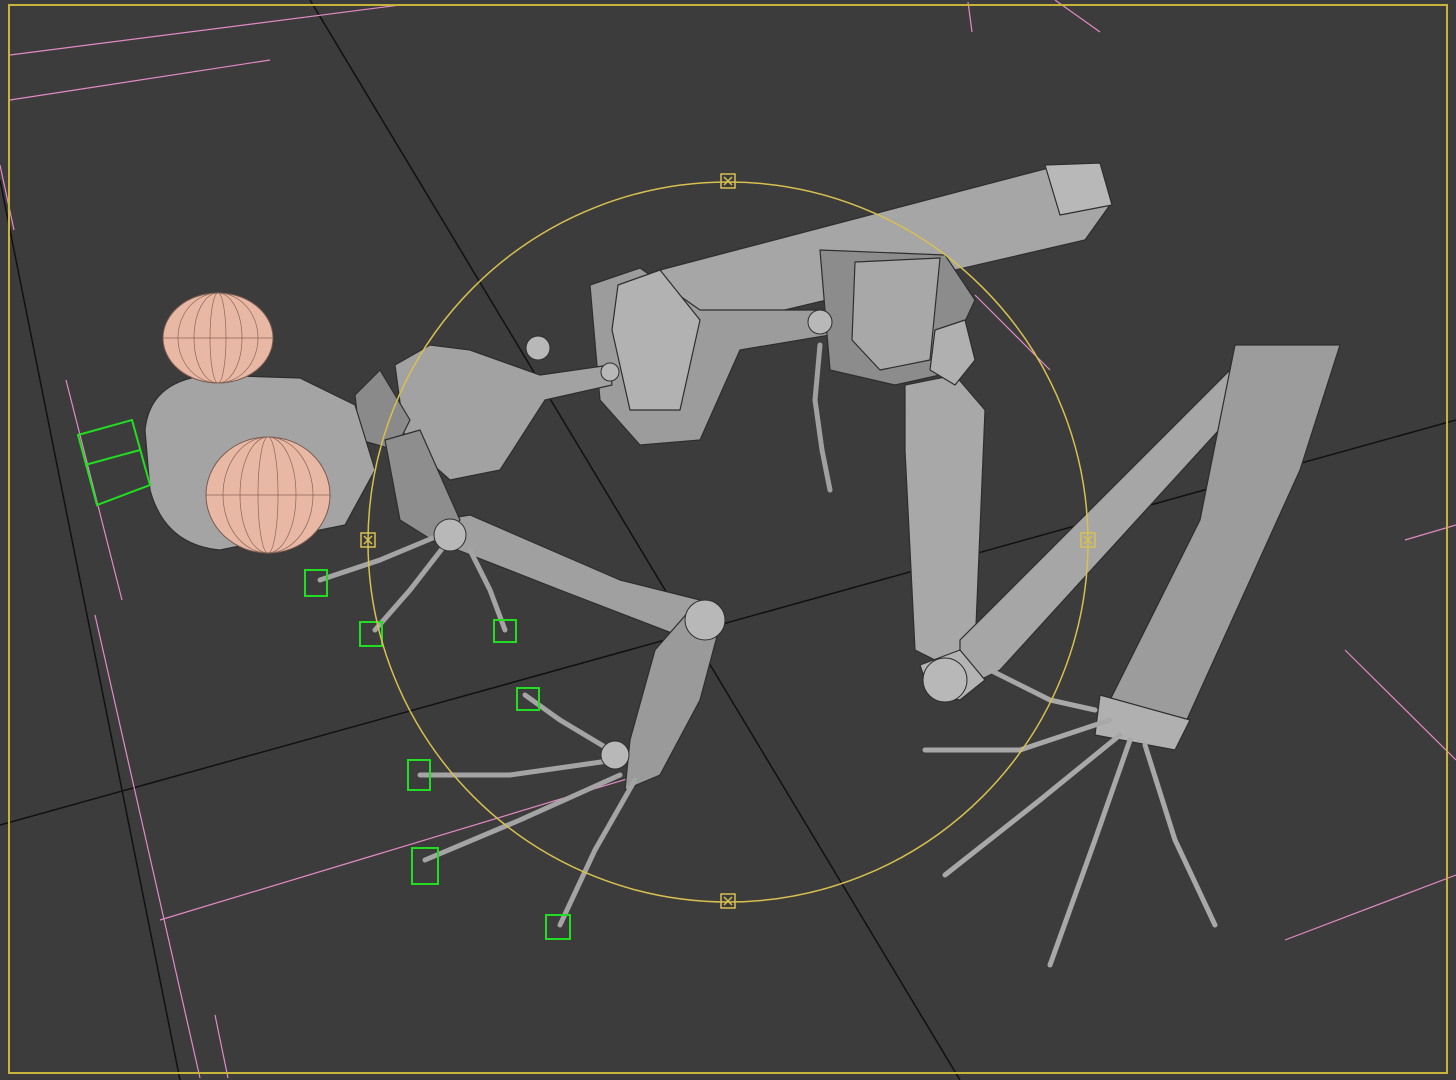 The width and height of the screenshot is (1456, 1080). Describe the element at coordinates (945, 680) in the screenshot. I see `heel-joint` at that location.